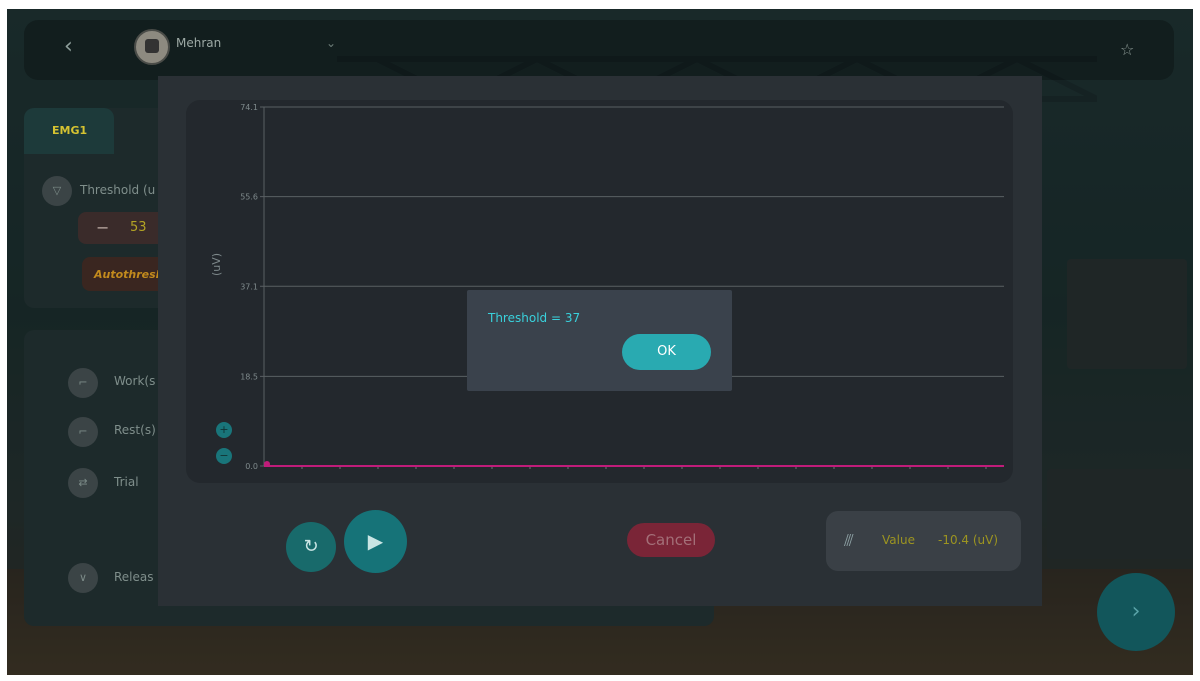 The height and width of the screenshot is (681, 1200). What do you see at coordinates (249, 107) in the screenshot?
I see `y-tick-label: 74.1` at bounding box center [249, 107].